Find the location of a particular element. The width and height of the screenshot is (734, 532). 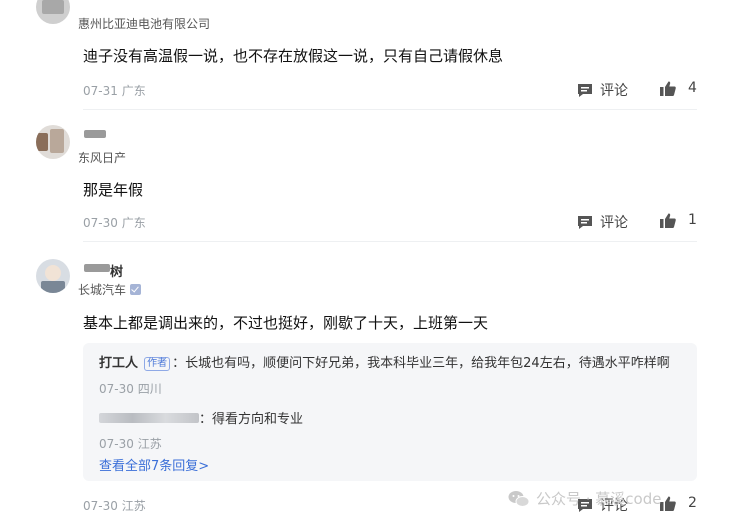

like-button: 4 is located at coordinates (678, 88).